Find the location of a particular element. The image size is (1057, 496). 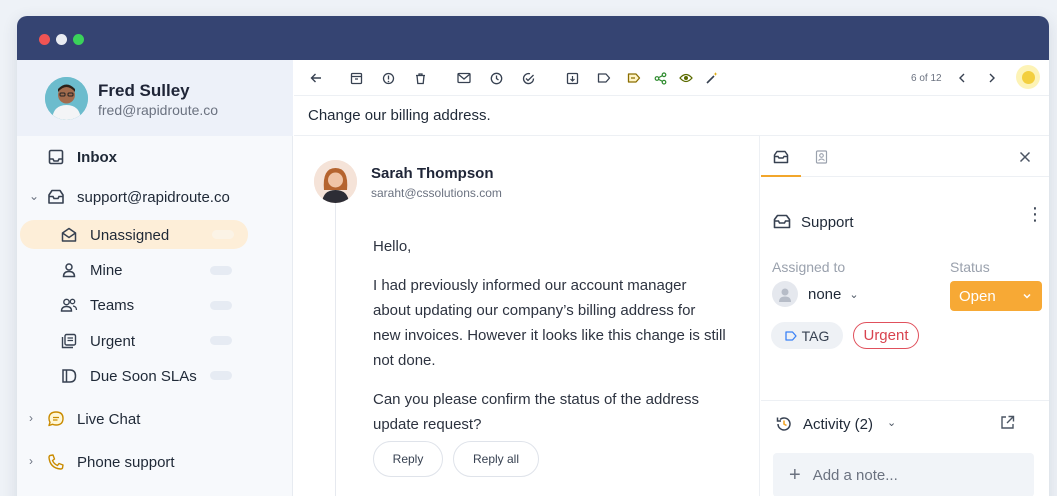

status-dropdown: Open is located at coordinates (996, 296).